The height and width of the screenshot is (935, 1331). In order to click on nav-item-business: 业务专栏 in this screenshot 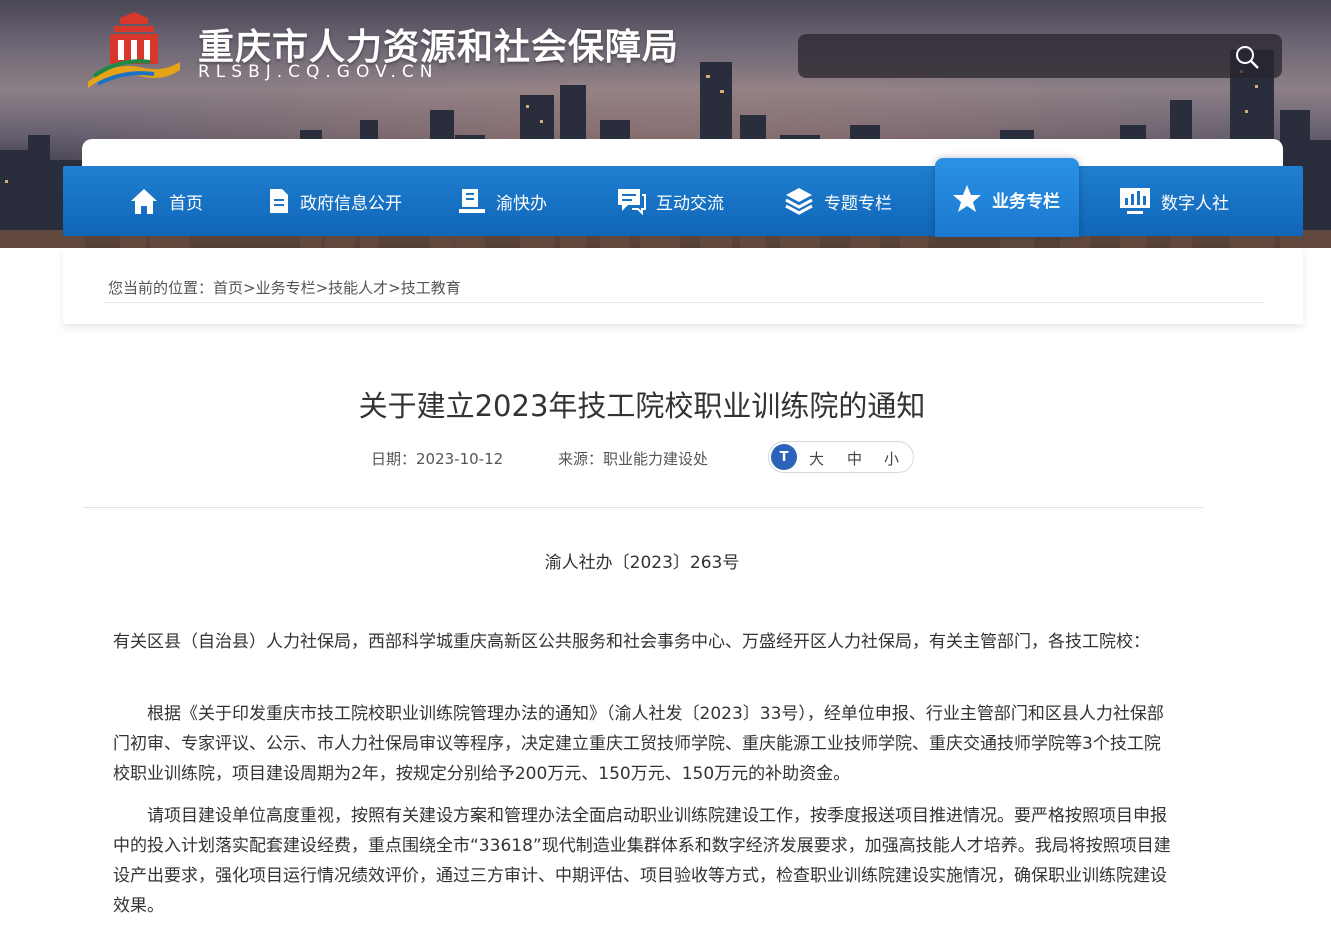, I will do `click(1006, 199)`.